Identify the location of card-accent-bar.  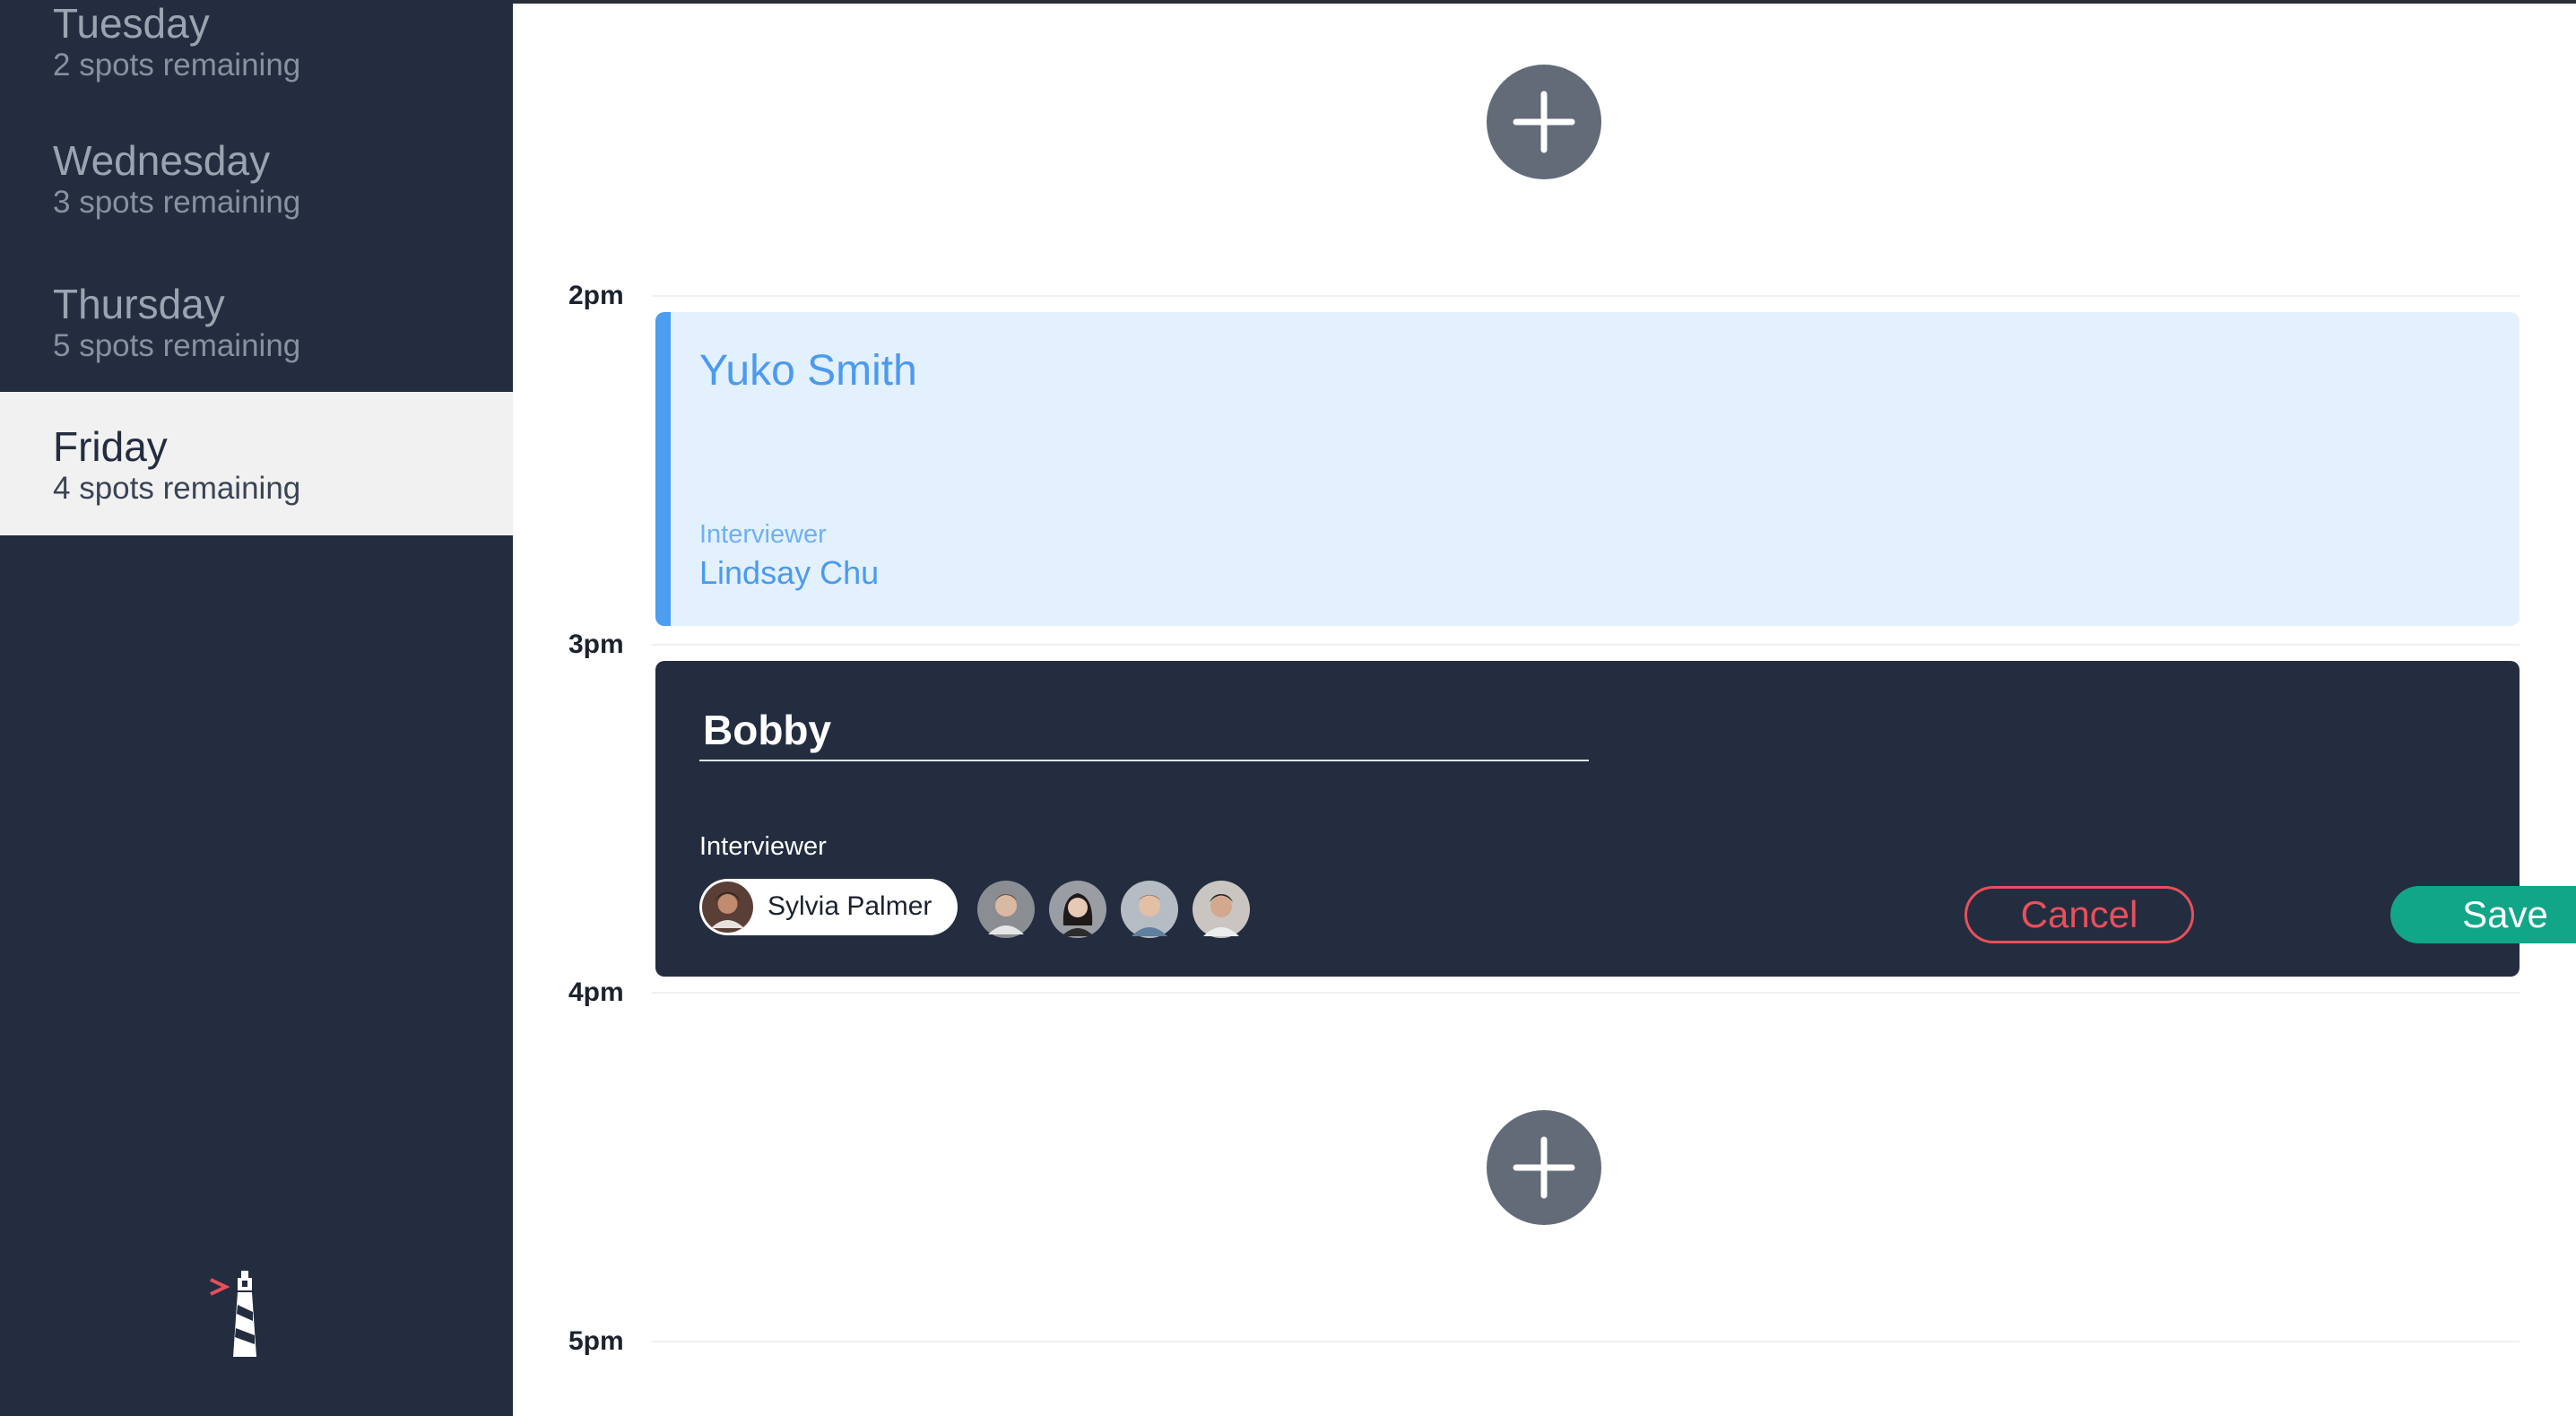
(663, 469).